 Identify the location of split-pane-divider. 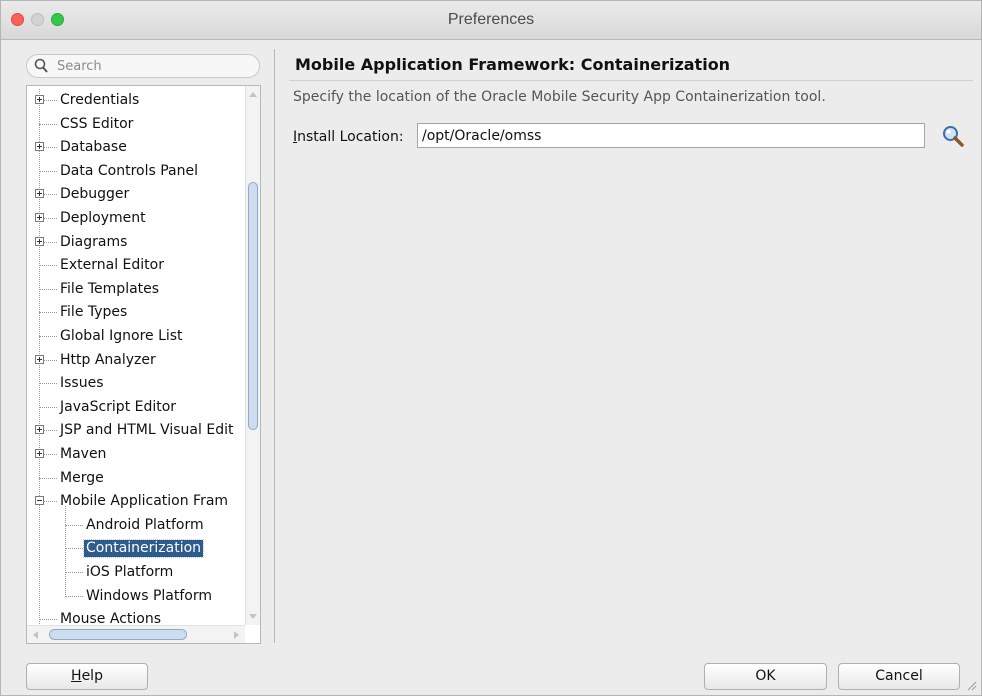
(274, 346).